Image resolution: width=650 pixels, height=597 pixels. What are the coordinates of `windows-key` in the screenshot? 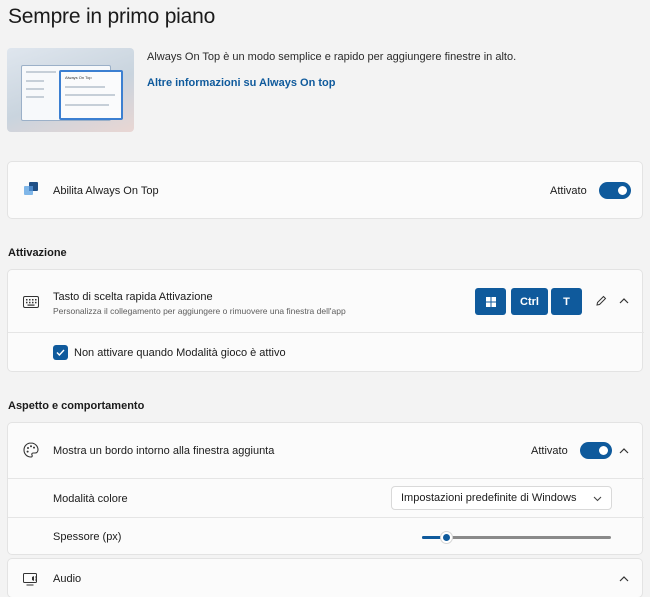 It's located at (490, 301).